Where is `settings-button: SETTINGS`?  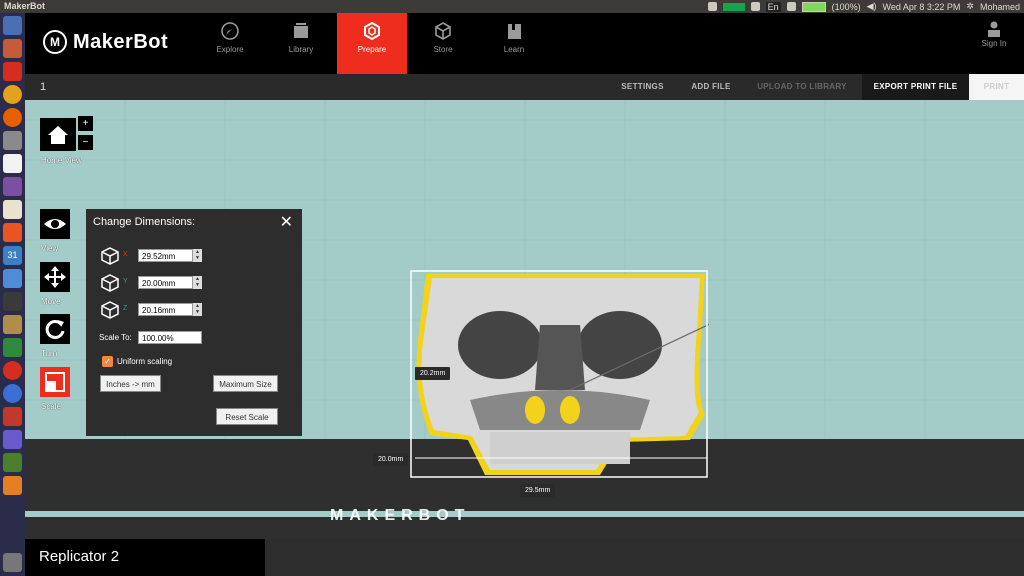
settings-button: SETTINGS is located at coordinates (642, 87).